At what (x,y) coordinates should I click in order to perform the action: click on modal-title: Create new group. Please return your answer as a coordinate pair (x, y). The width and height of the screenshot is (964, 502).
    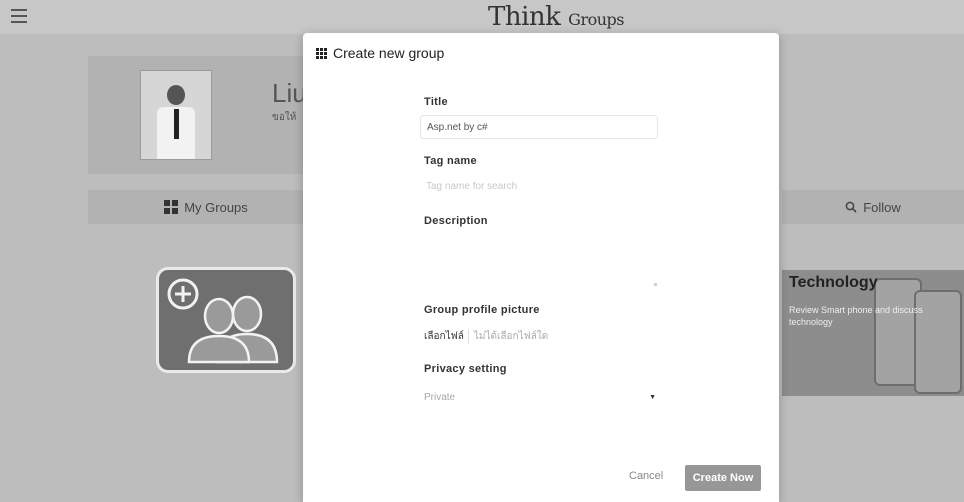
    Looking at the image, I should click on (389, 53).